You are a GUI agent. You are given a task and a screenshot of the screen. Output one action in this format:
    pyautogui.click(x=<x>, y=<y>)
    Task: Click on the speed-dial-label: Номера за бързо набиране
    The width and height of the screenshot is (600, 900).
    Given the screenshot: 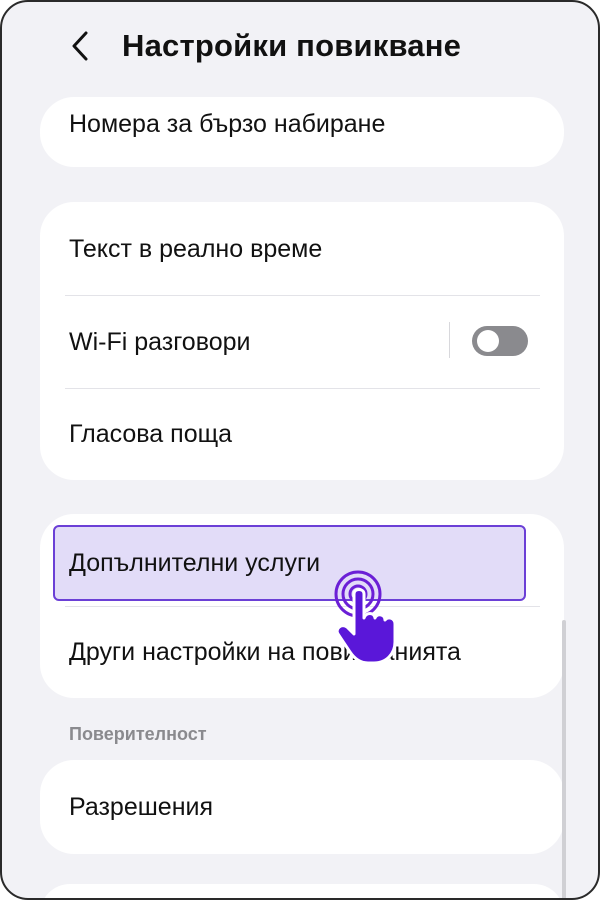 What is the action you would take?
    pyautogui.click(x=227, y=123)
    